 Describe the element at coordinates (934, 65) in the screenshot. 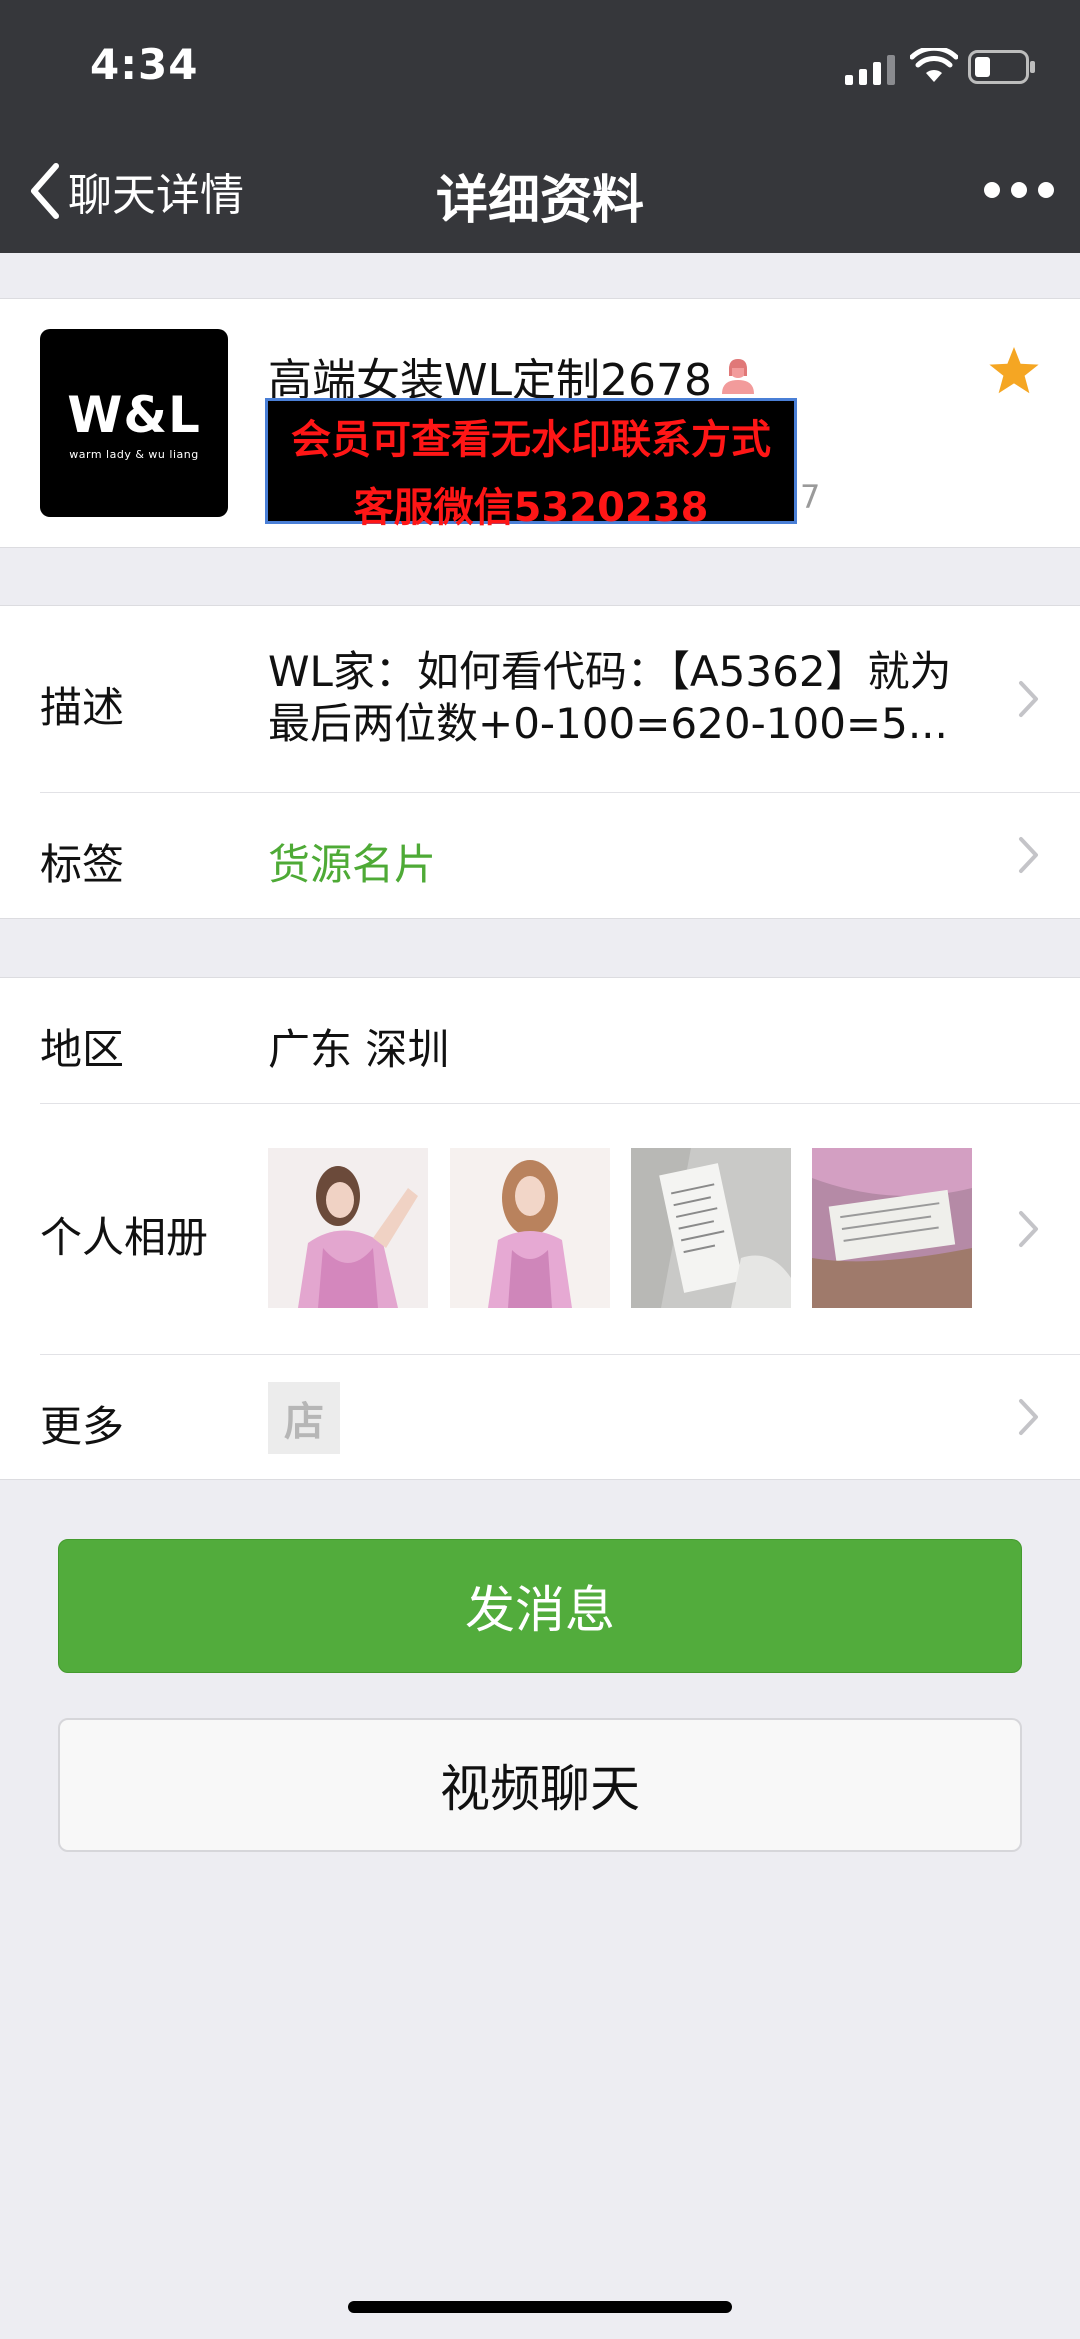

I see `wifi-icon` at that location.